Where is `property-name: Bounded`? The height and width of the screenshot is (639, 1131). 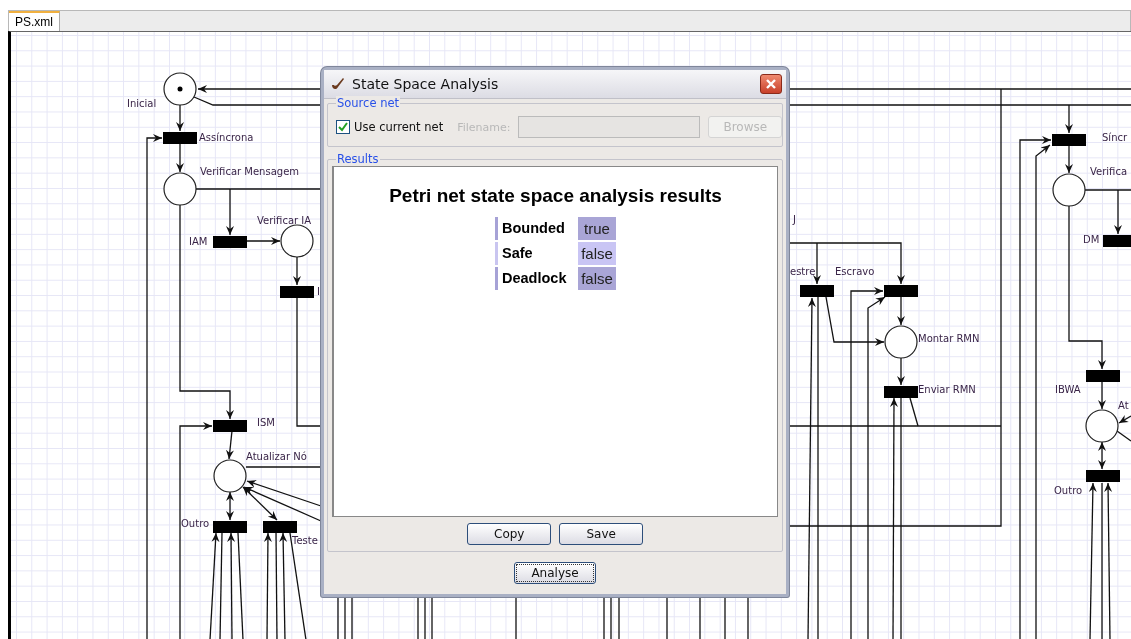
property-name: Bounded is located at coordinates (533, 228).